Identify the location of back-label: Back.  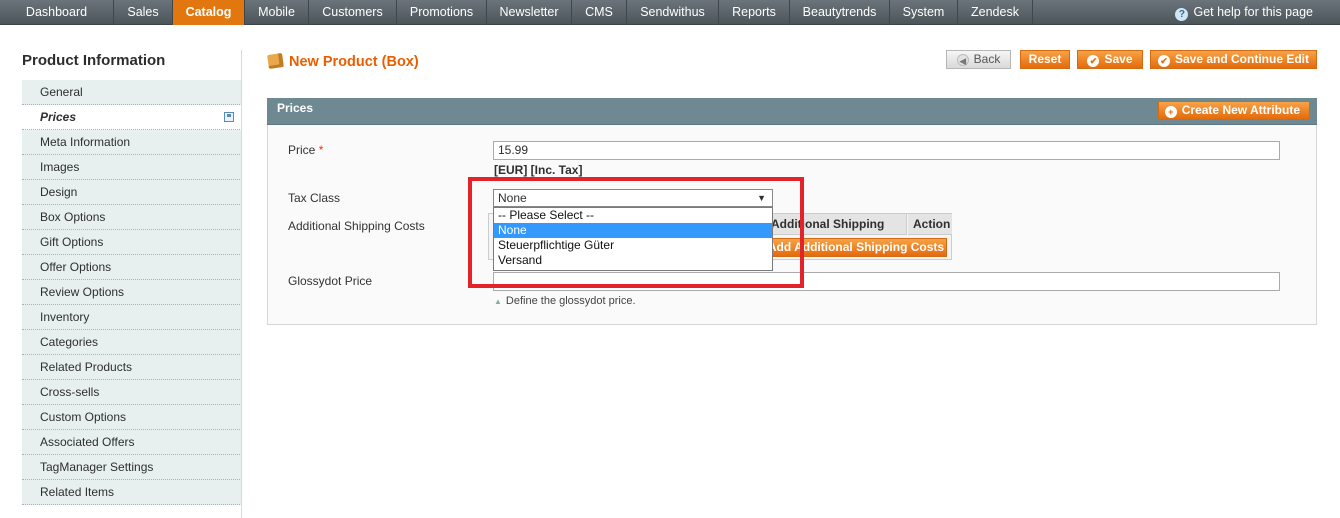
(987, 59).